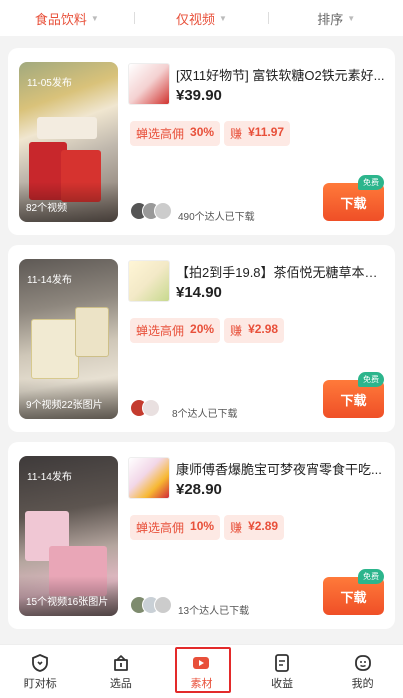  What do you see at coordinates (362, 683) in the screenshot?
I see `tab-label: 我的` at bounding box center [362, 683].